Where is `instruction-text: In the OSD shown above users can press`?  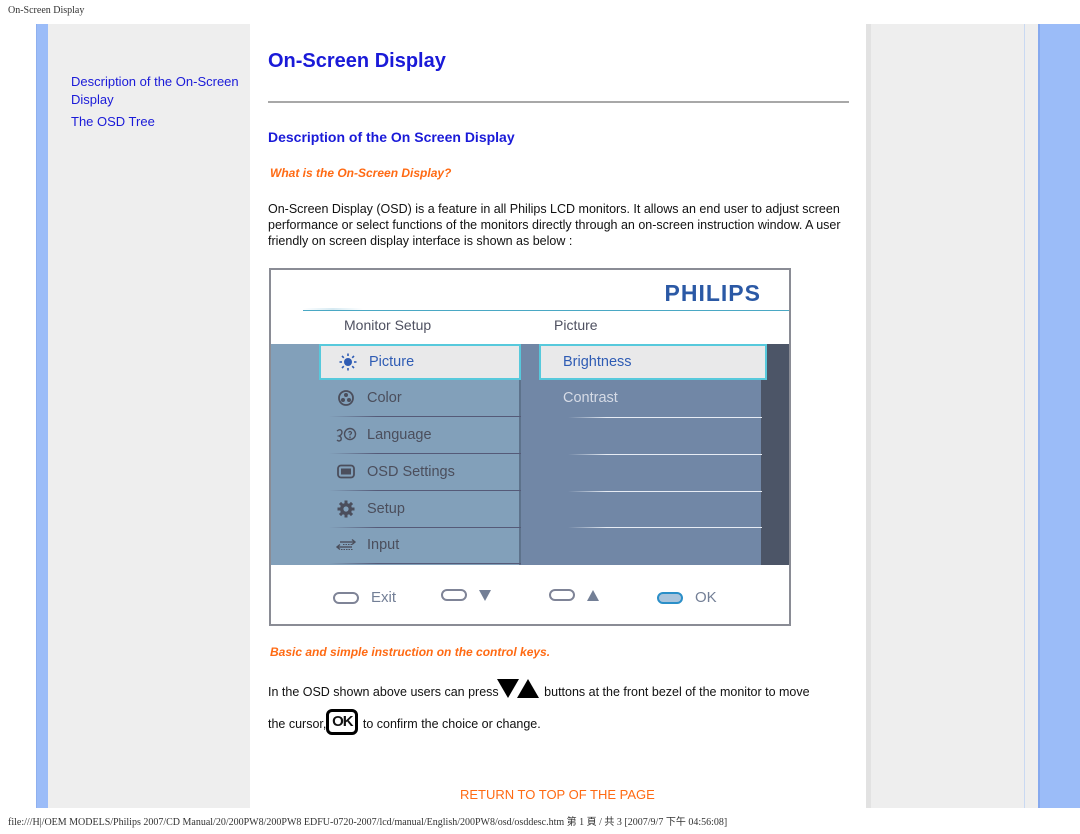 instruction-text: In the OSD shown above users can press is located at coordinates (383, 692).